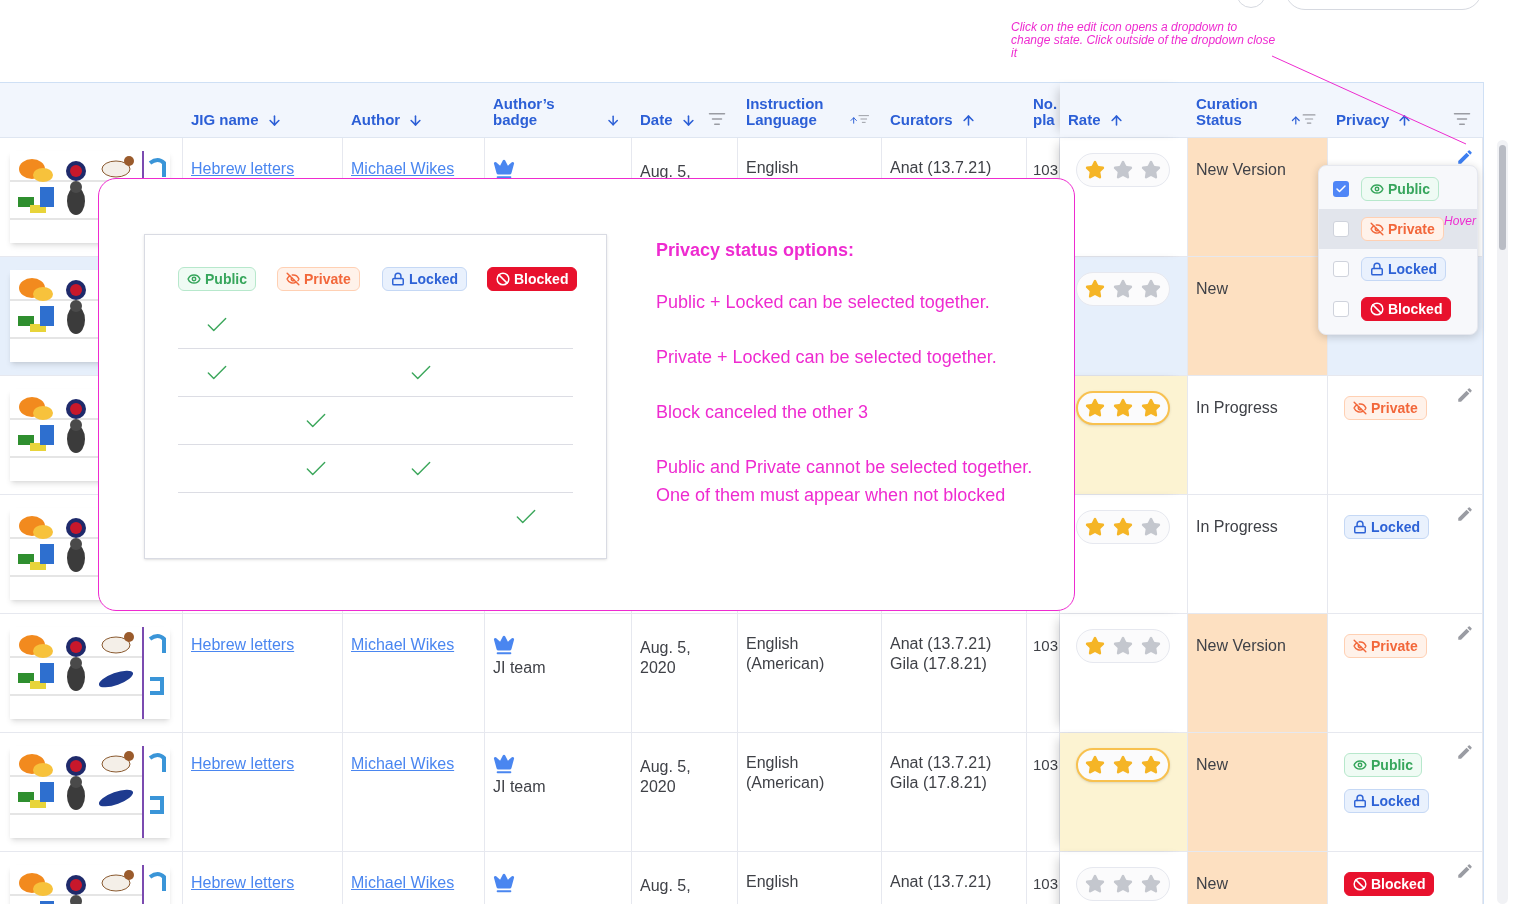 This screenshot has height=904, width=1528. I want to click on dropdown-option: Locked, so click(1398, 269).